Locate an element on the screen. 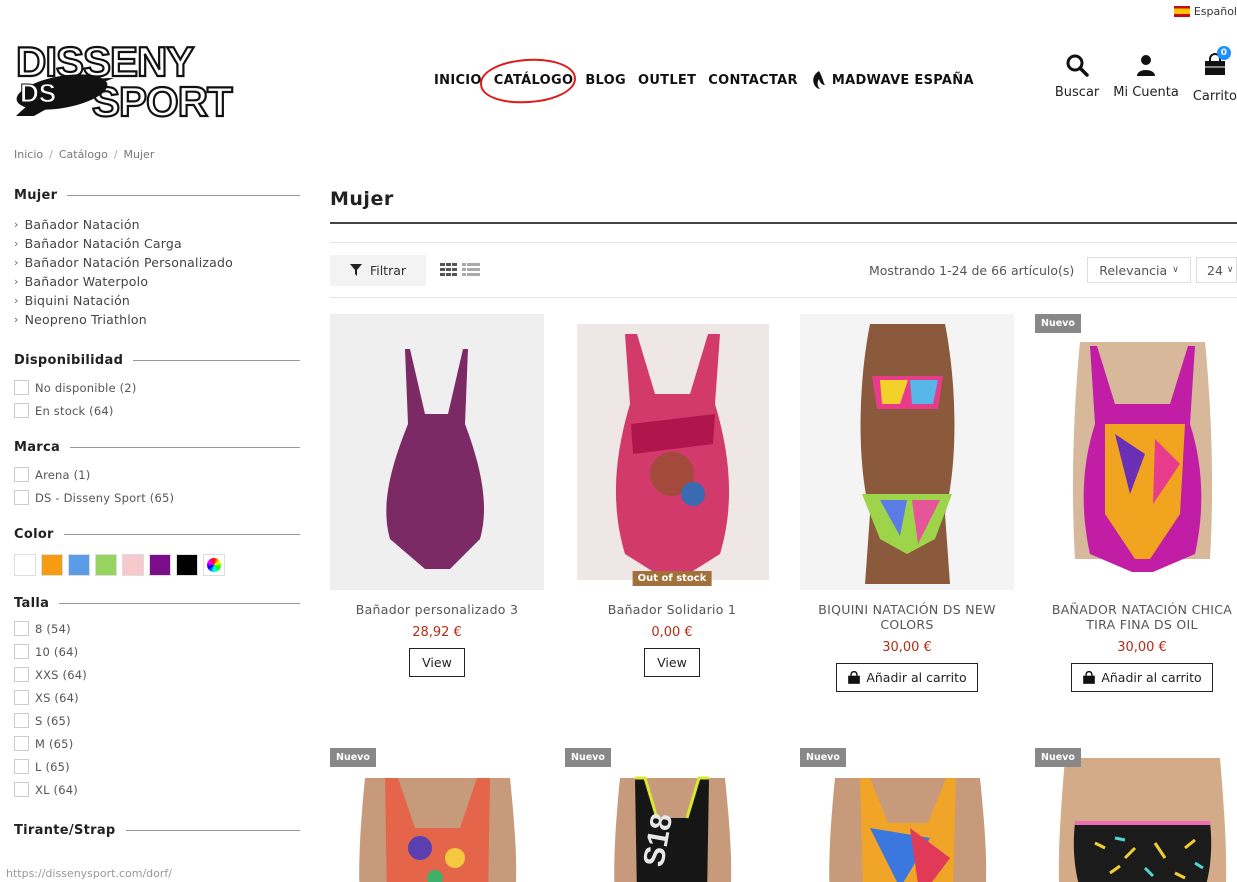  account-button: Mi Cuenta is located at coordinates (1146, 78).